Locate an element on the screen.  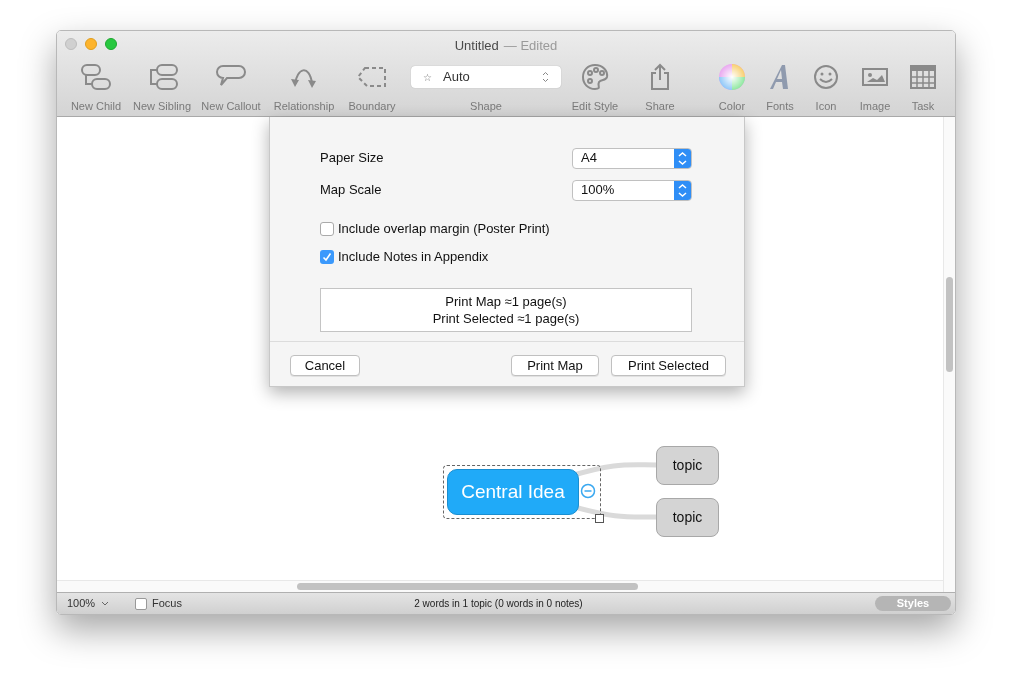
minimize-button is located at coordinates (91, 43).